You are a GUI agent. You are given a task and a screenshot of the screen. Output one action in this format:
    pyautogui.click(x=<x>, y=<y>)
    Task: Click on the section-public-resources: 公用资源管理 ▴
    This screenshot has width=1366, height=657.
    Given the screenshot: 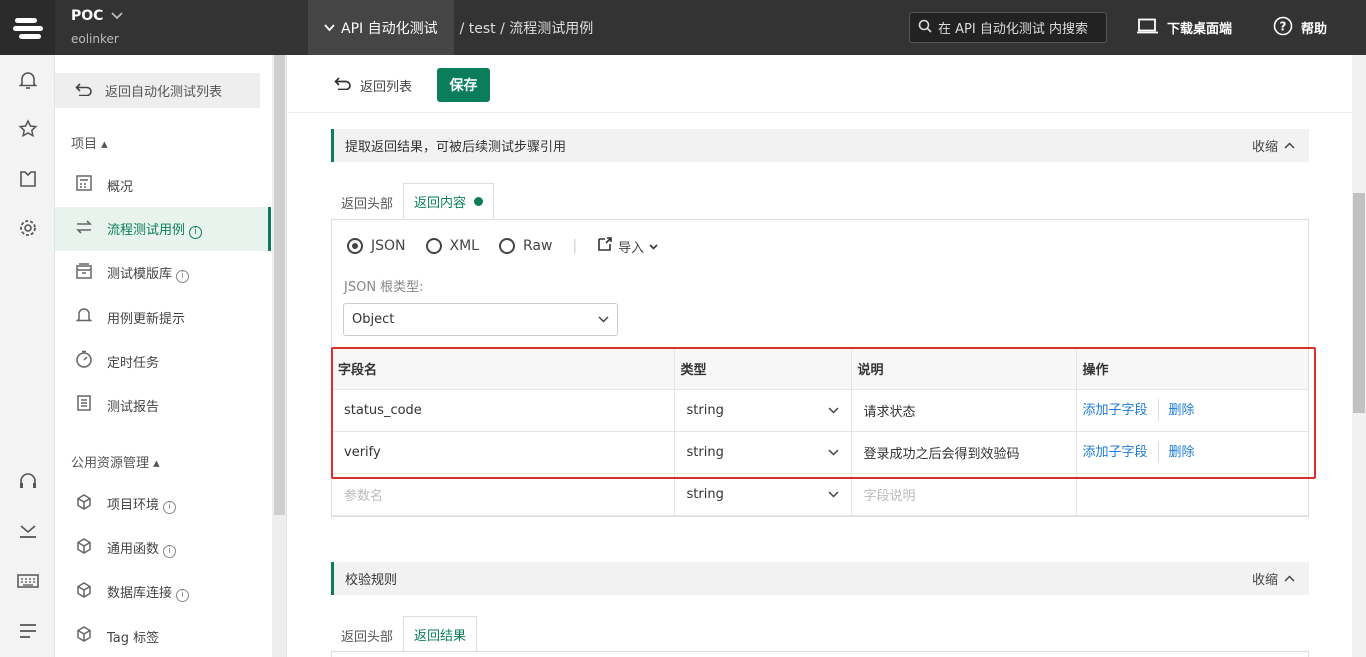 What is the action you would take?
    pyautogui.click(x=115, y=461)
    